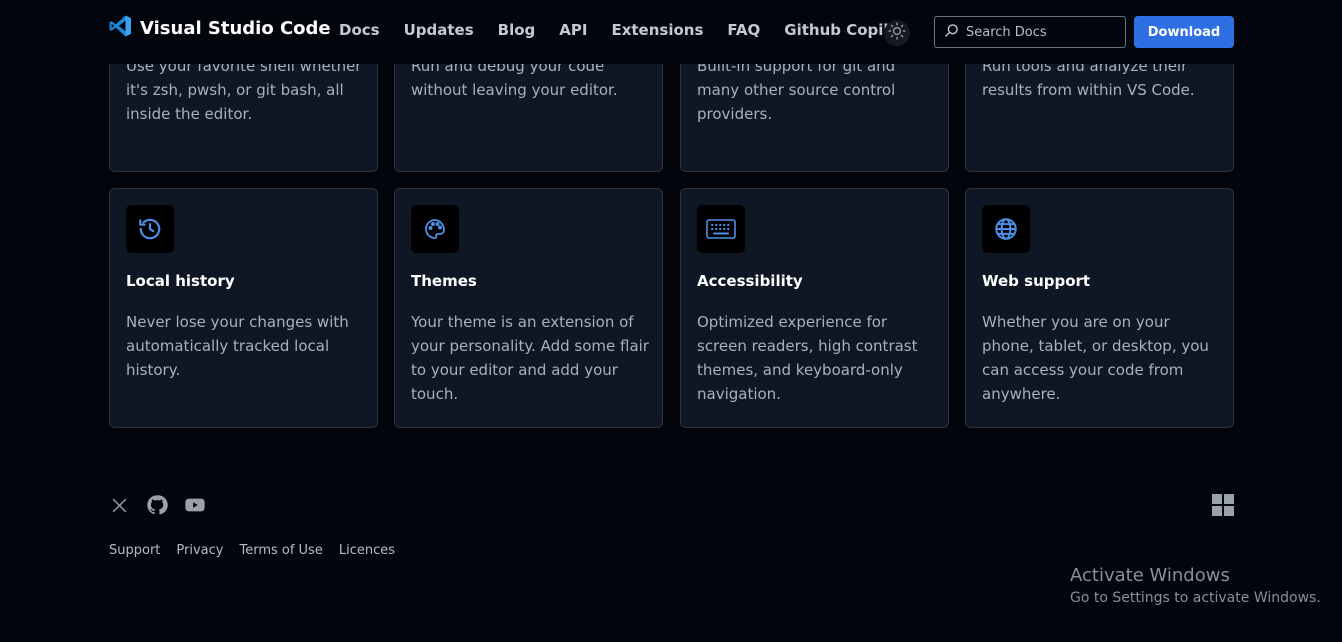 The width and height of the screenshot is (1342, 642). I want to click on vscode-logo-icon, so click(120, 28).